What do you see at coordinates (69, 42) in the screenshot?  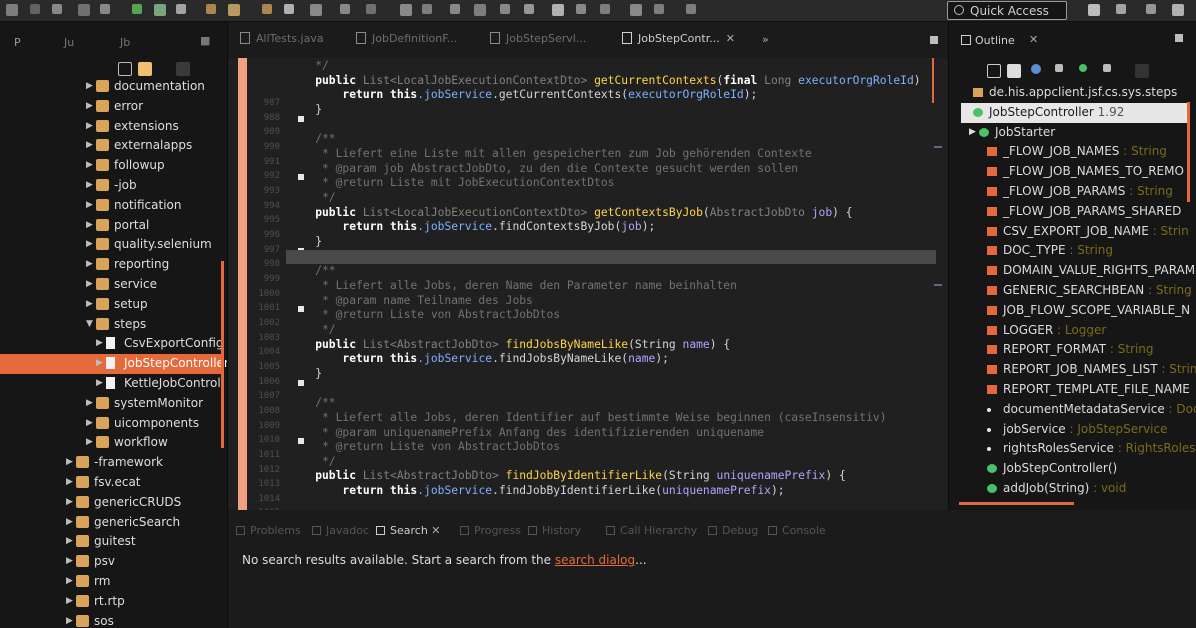 I see `tab-junit: Ju` at bounding box center [69, 42].